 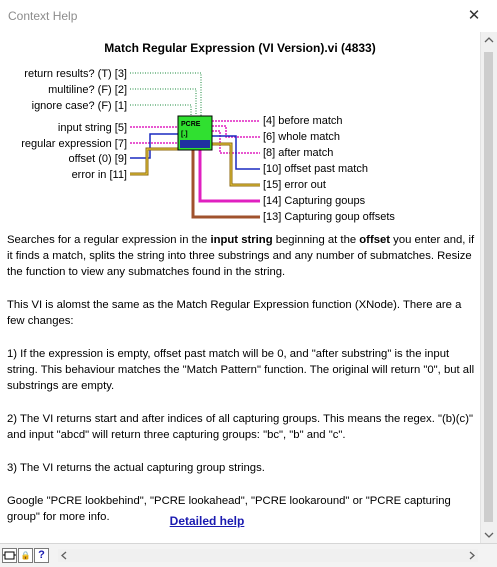 I want to click on desc-bold-input-string: input string, so click(x=241, y=240).